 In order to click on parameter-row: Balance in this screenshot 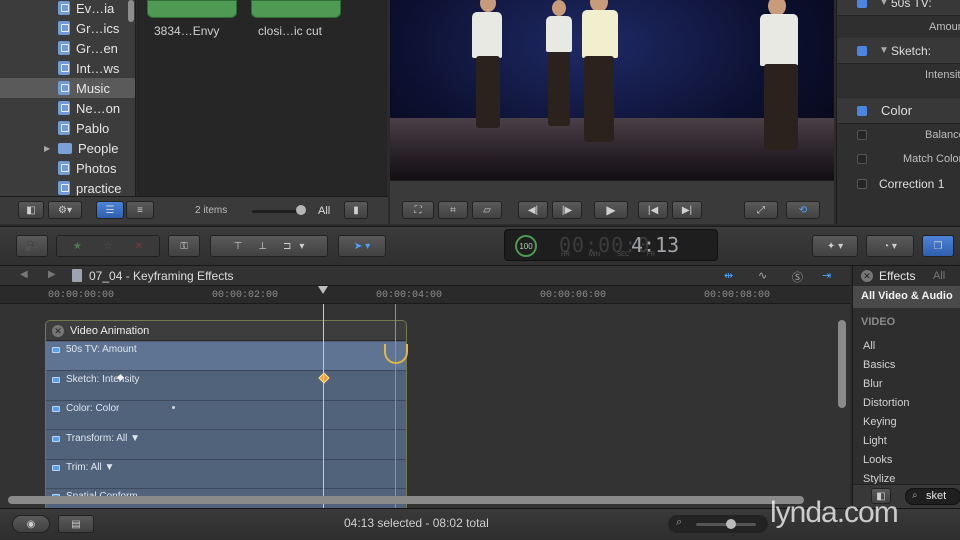, I will do `click(898, 135)`.